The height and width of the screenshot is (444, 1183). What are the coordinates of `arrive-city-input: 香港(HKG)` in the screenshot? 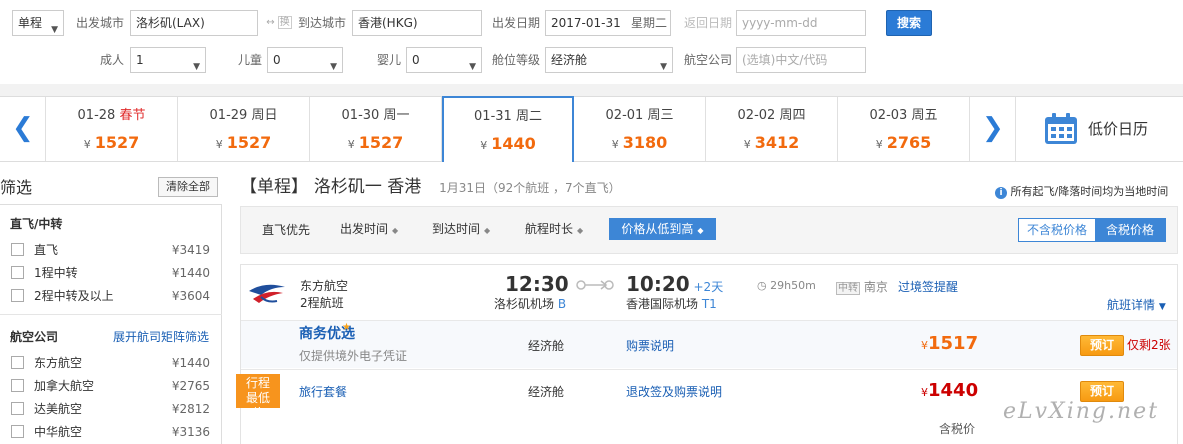 It's located at (417, 23).